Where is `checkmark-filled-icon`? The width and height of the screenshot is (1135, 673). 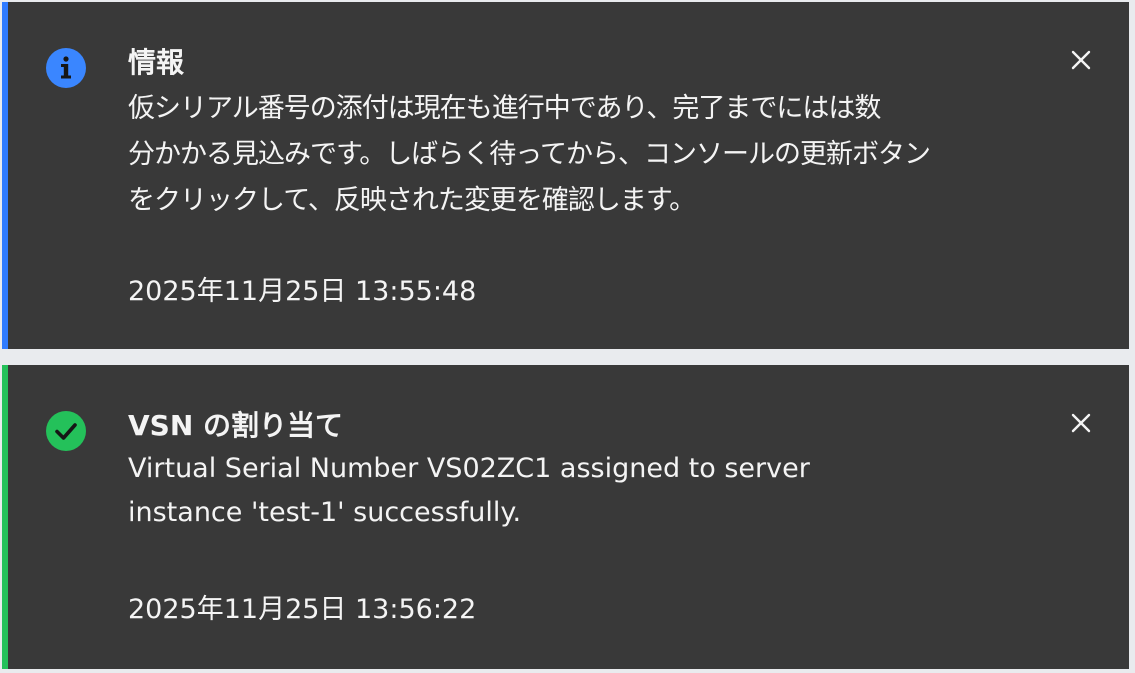
checkmark-filled-icon is located at coordinates (66, 431).